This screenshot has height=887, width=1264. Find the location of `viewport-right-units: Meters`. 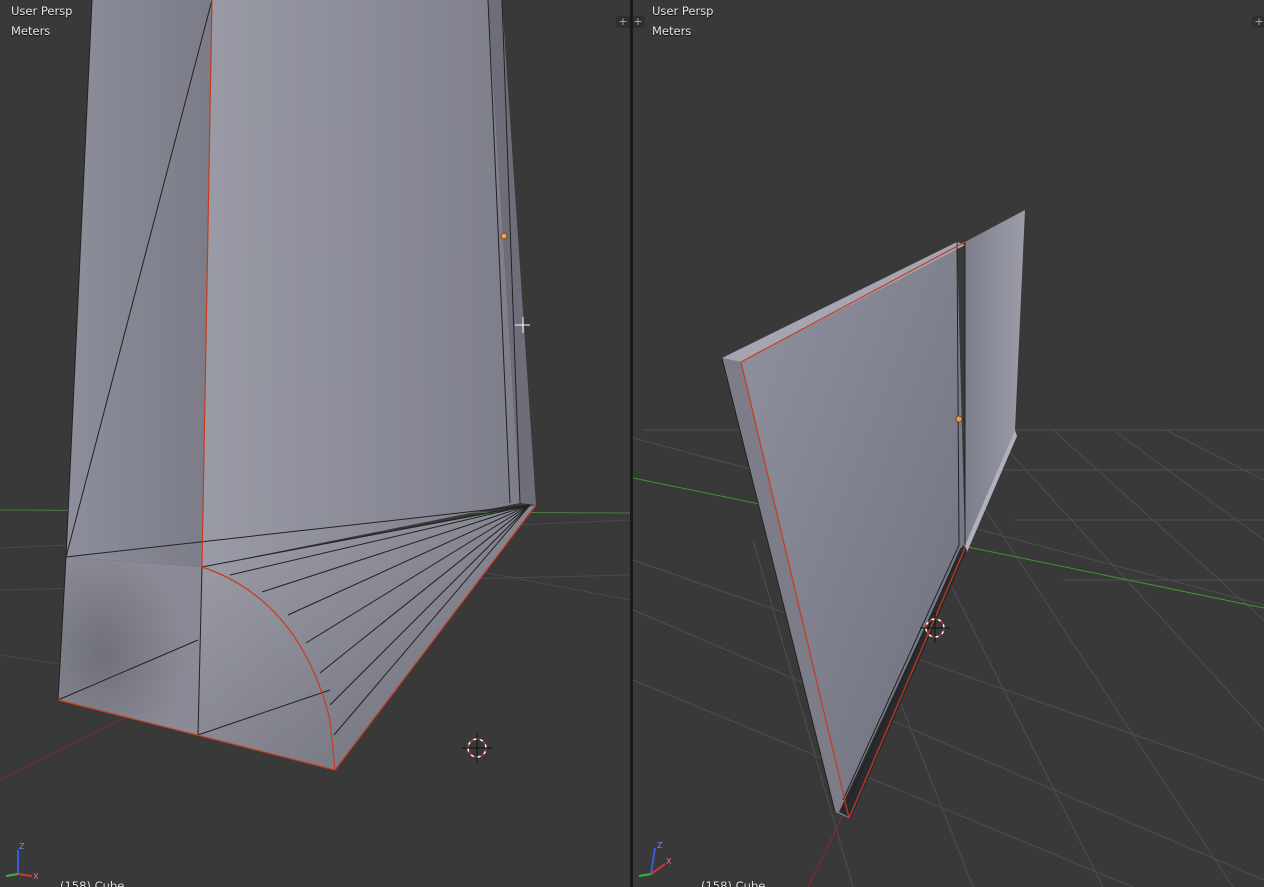

viewport-right-units: Meters is located at coordinates (672, 31).